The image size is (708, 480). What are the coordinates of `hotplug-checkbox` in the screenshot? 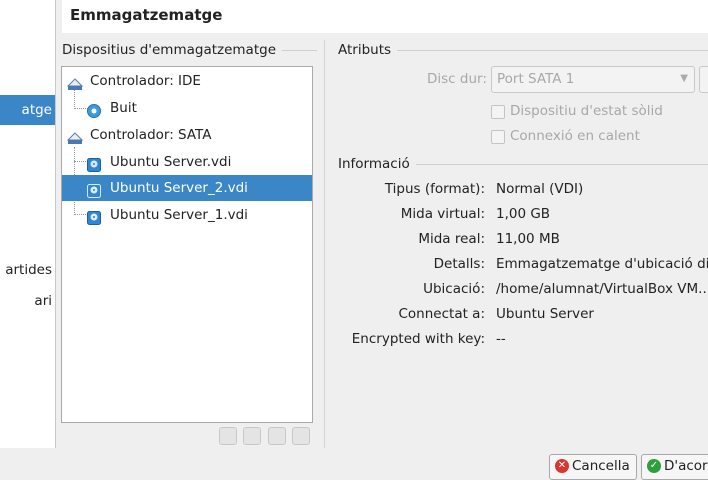 It's located at (498, 137).